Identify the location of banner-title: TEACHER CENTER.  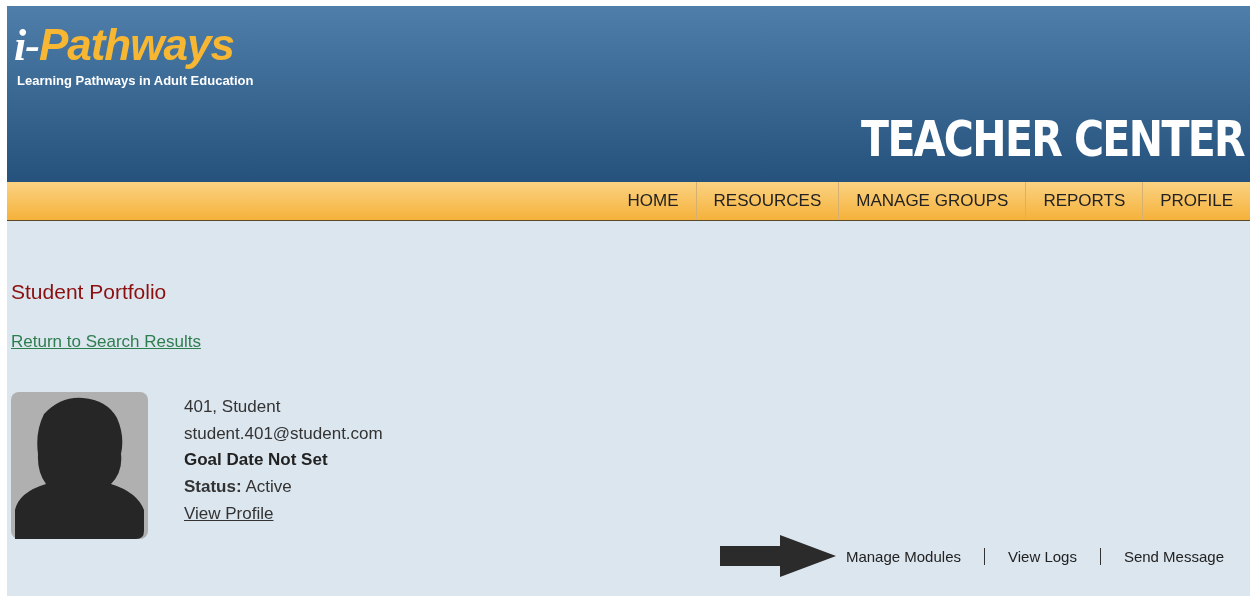
(1052, 139).